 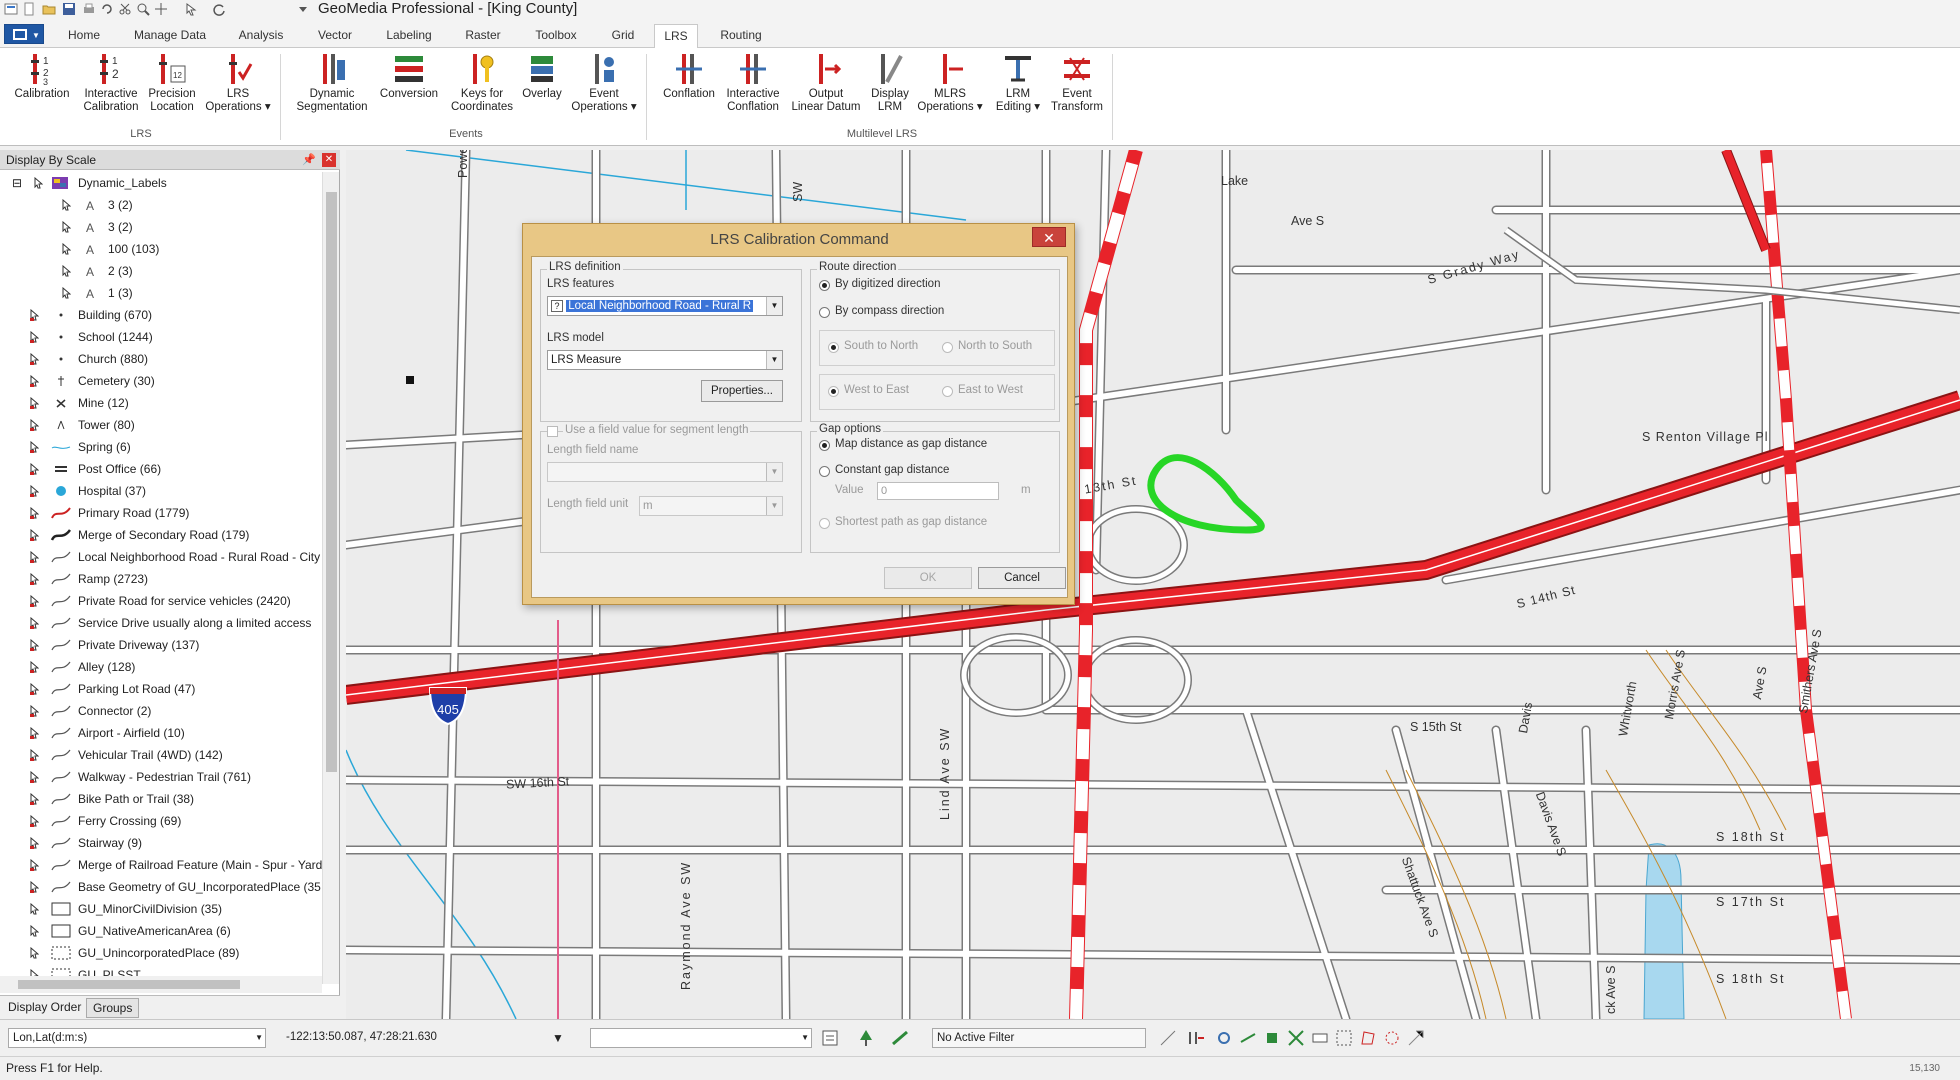 What do you see at coordinates (24, 34) in the screenshot?
I see `file-menu-button: ▼` at bounding box center [24, 34].